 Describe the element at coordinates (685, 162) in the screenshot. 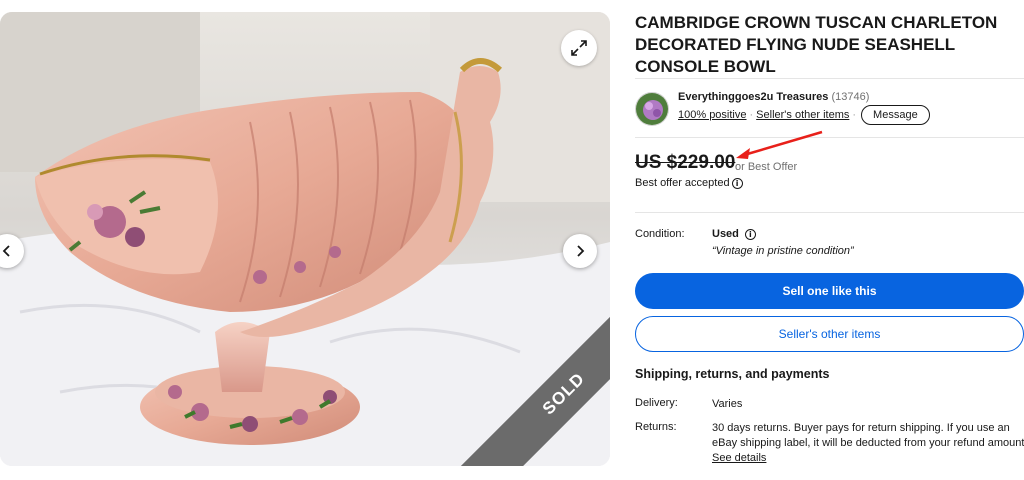

I see `item-price: US $229.00` at that location.